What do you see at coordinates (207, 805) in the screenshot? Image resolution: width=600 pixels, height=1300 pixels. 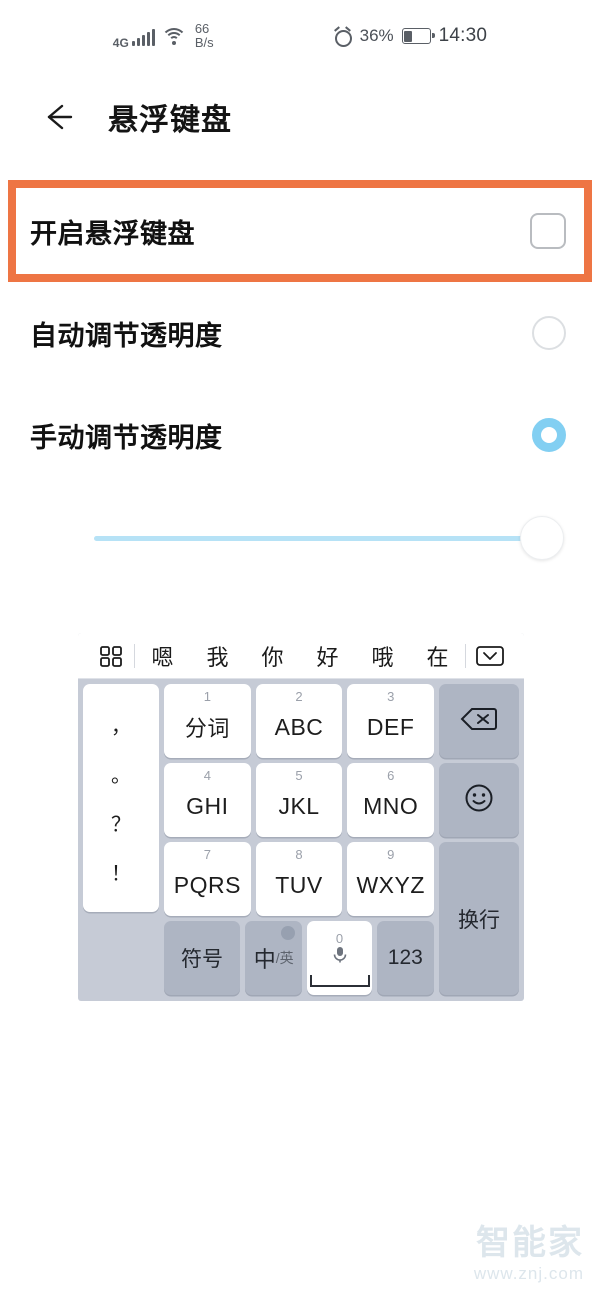 I see `key-label: GHI` at bounding box center [207, 805].